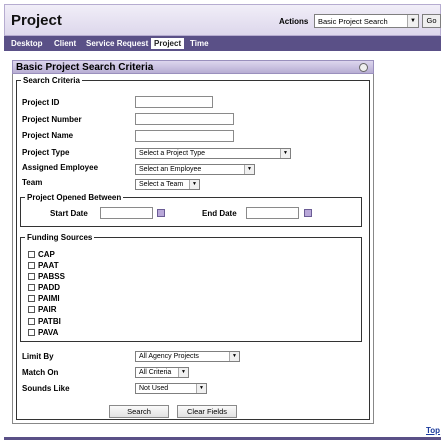  I want to click on funding-checkbox-pava, so click(31, 332).